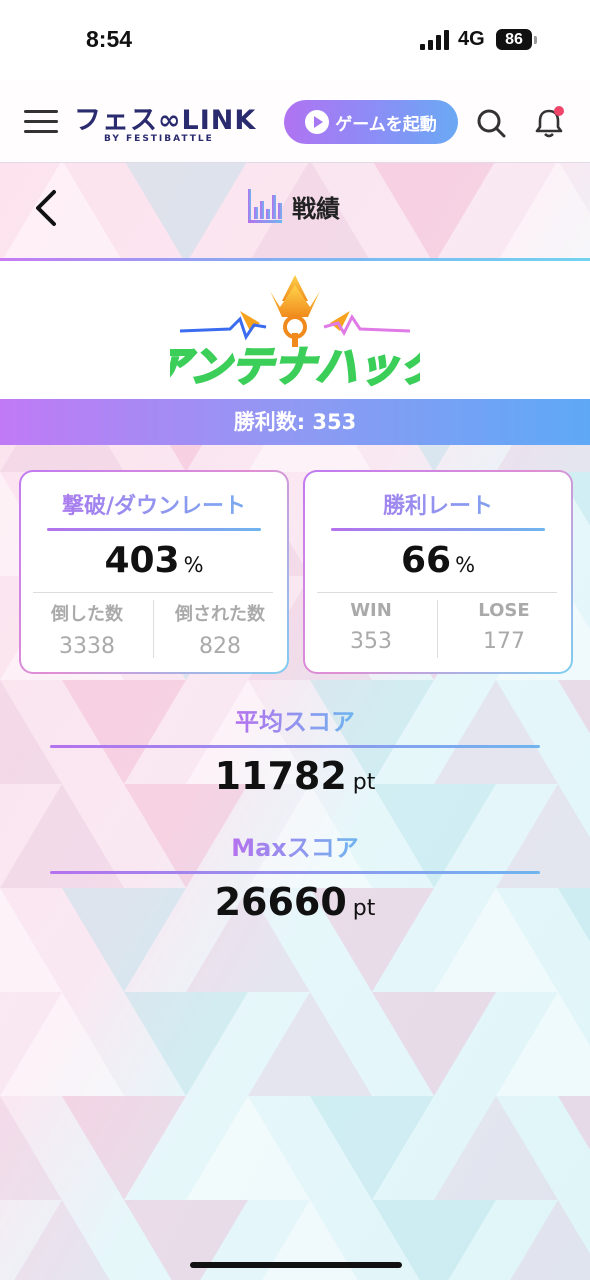 Image resolution: width=590 pixels, height=1280 pixels. Describe the element at coordinates (295, 422) in the screenshot. I see `wins-count-bar: 勝利数: 353` at that location.